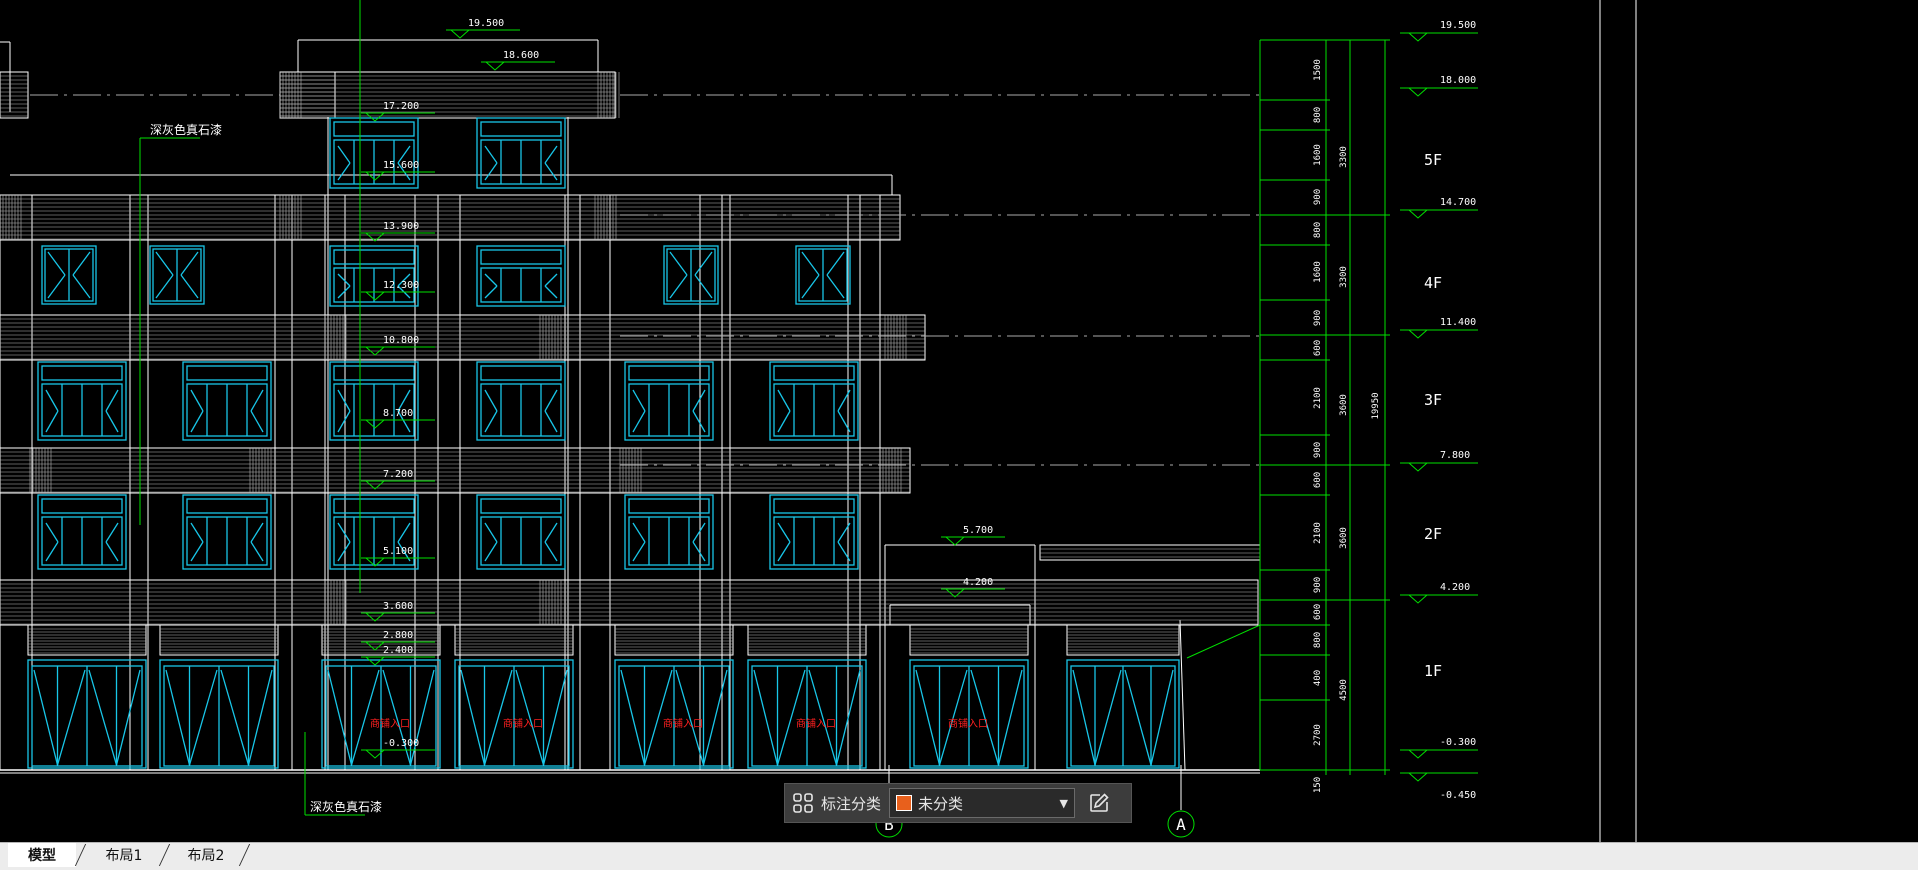 This screenshot has width=1918, height=870. Describe the element at coordinates (1458, 25) in the screenshot. I see `elevation-label: 19.500` at that location.